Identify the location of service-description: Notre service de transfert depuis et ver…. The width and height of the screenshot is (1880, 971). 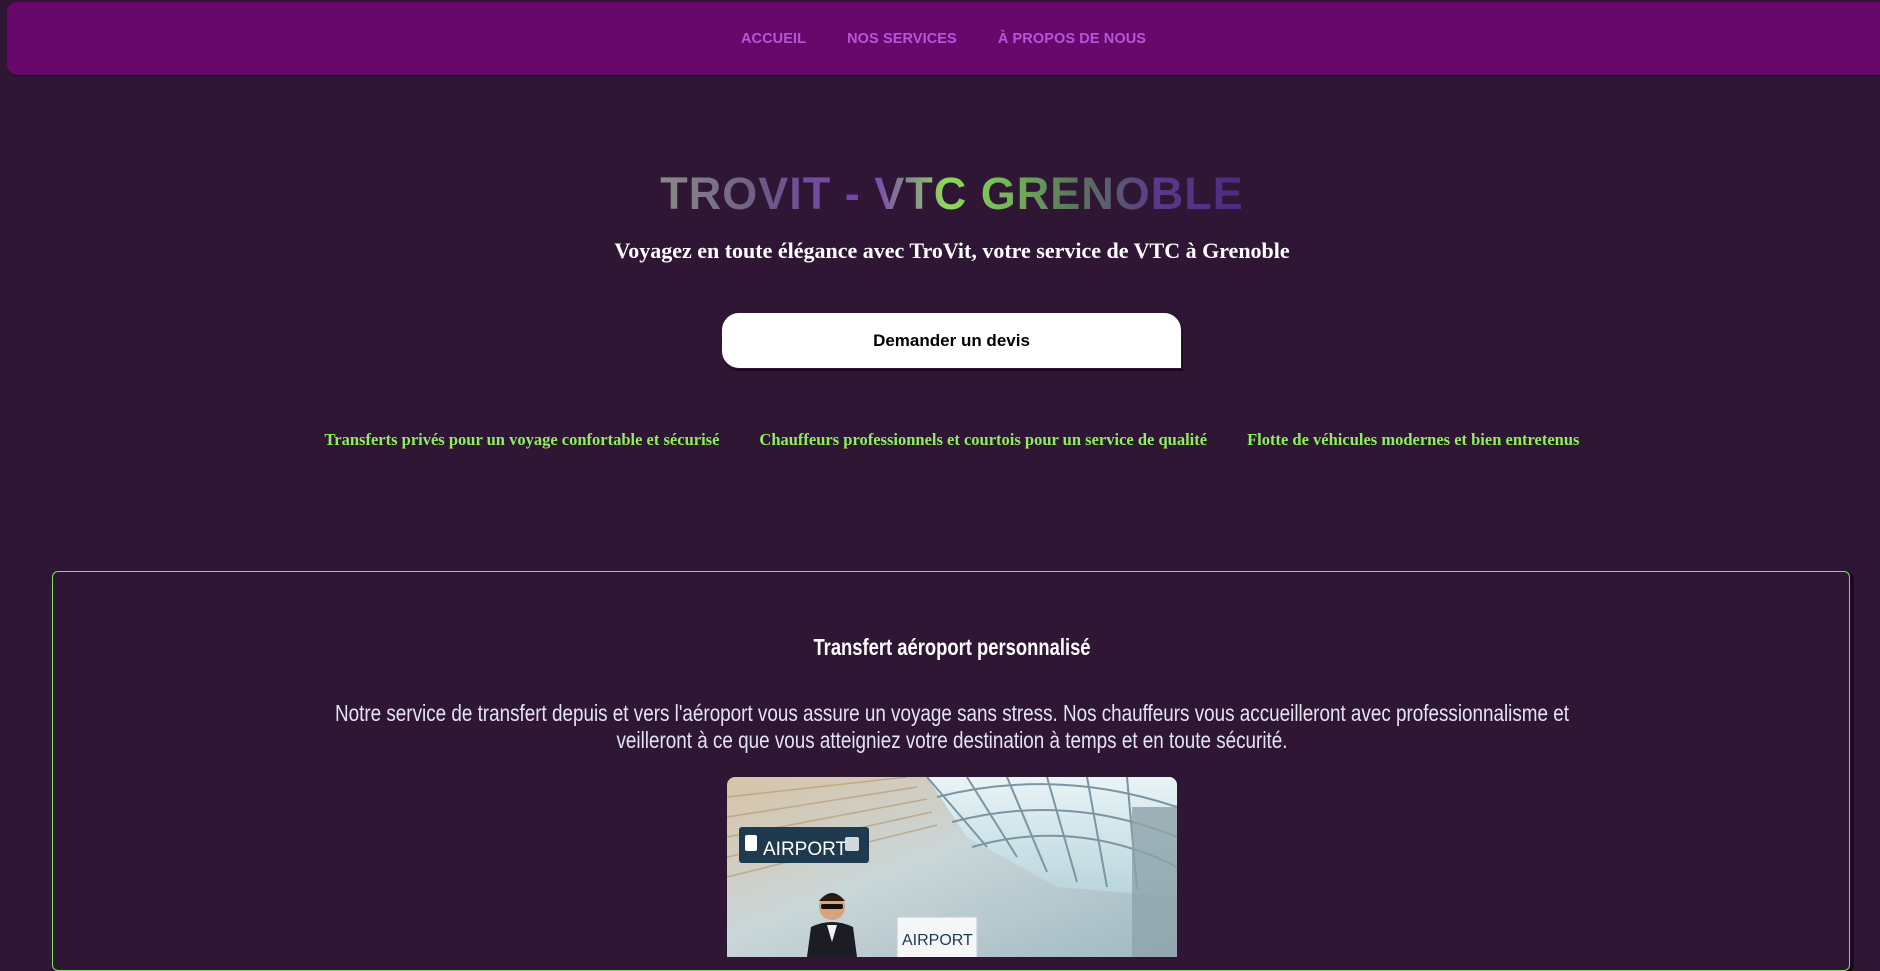
(952, 727).